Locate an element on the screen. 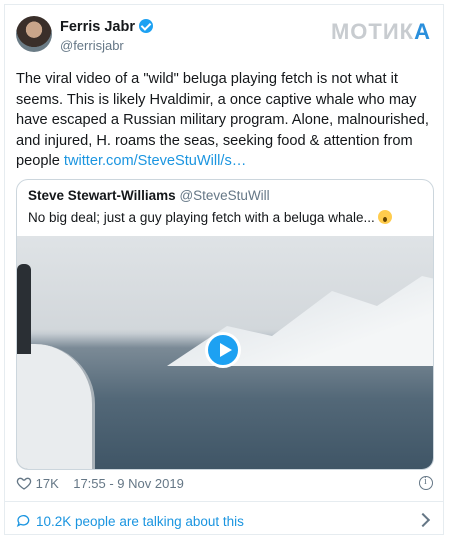  comment-bubble-icon is located at coordinates (23, 521).